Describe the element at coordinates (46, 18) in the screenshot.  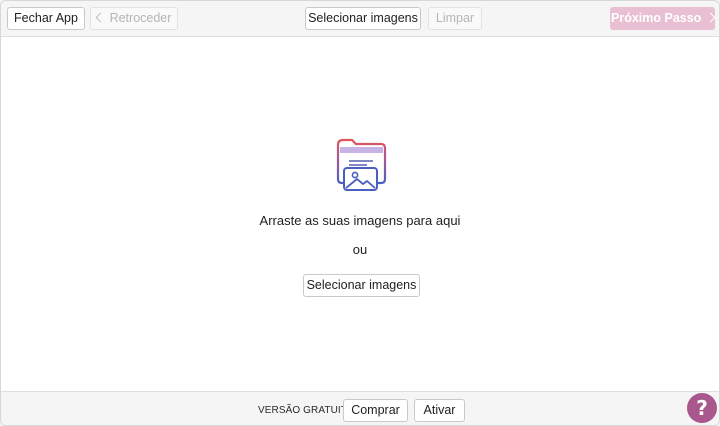
I see `close-app-button: Fechar App` at that location.